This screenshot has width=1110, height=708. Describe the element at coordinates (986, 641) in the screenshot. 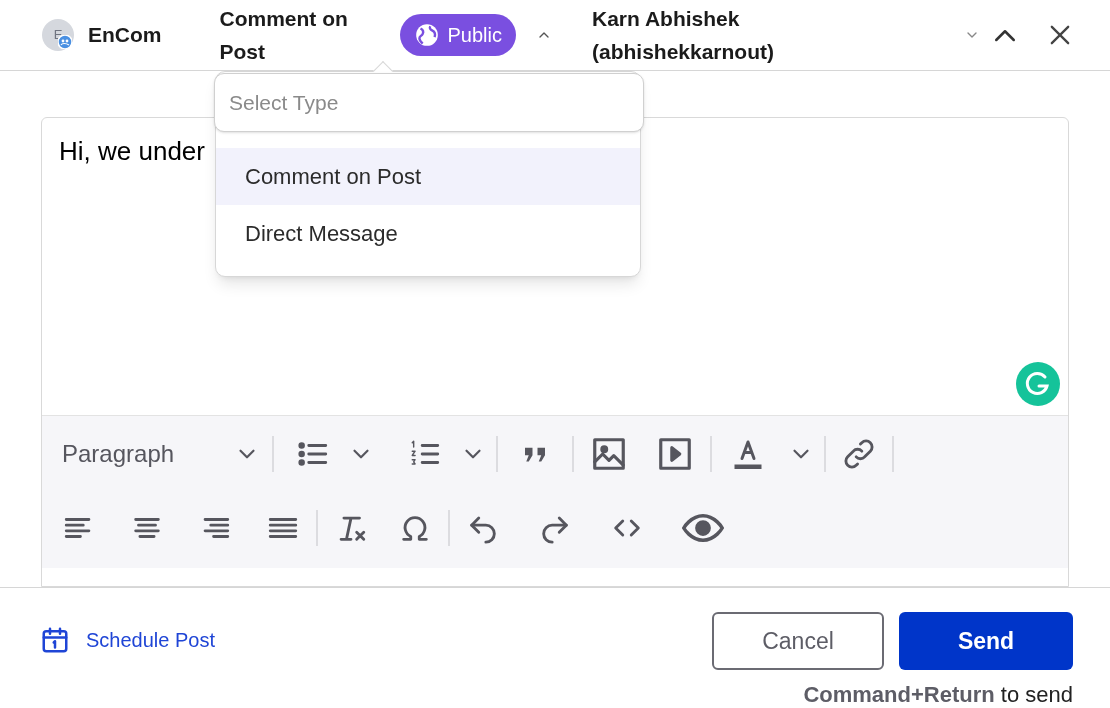

I see `send-button: Send` at that location.